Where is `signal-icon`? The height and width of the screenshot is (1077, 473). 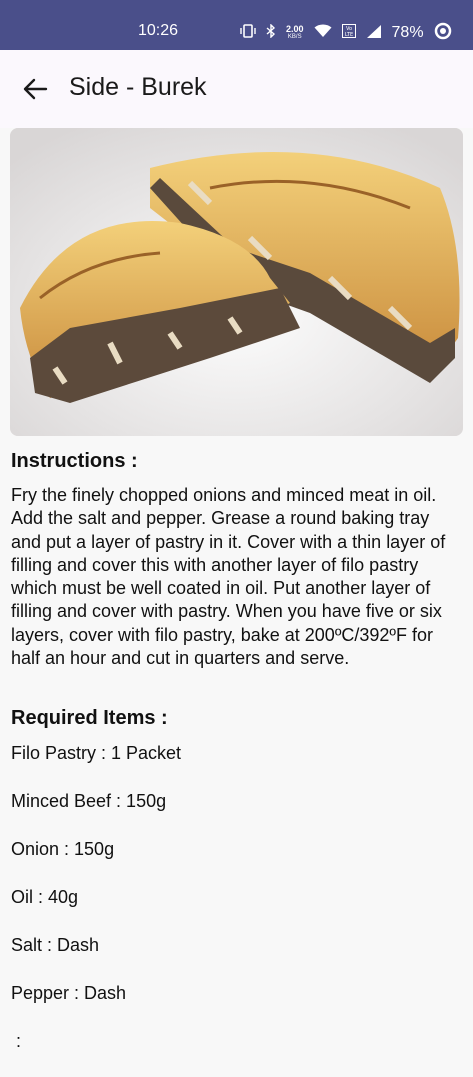
signal-icon is located at coordinates (374, 32).